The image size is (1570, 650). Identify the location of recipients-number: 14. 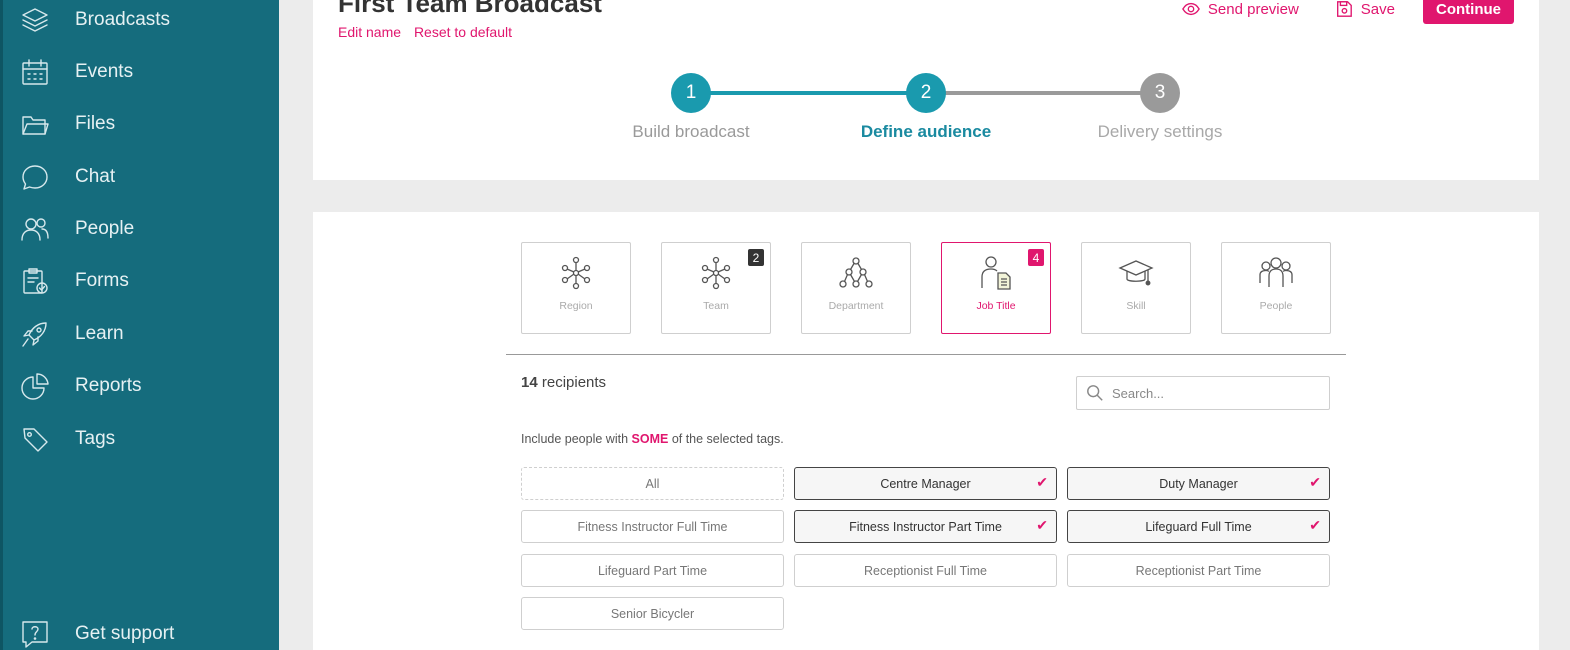
(529, 382).